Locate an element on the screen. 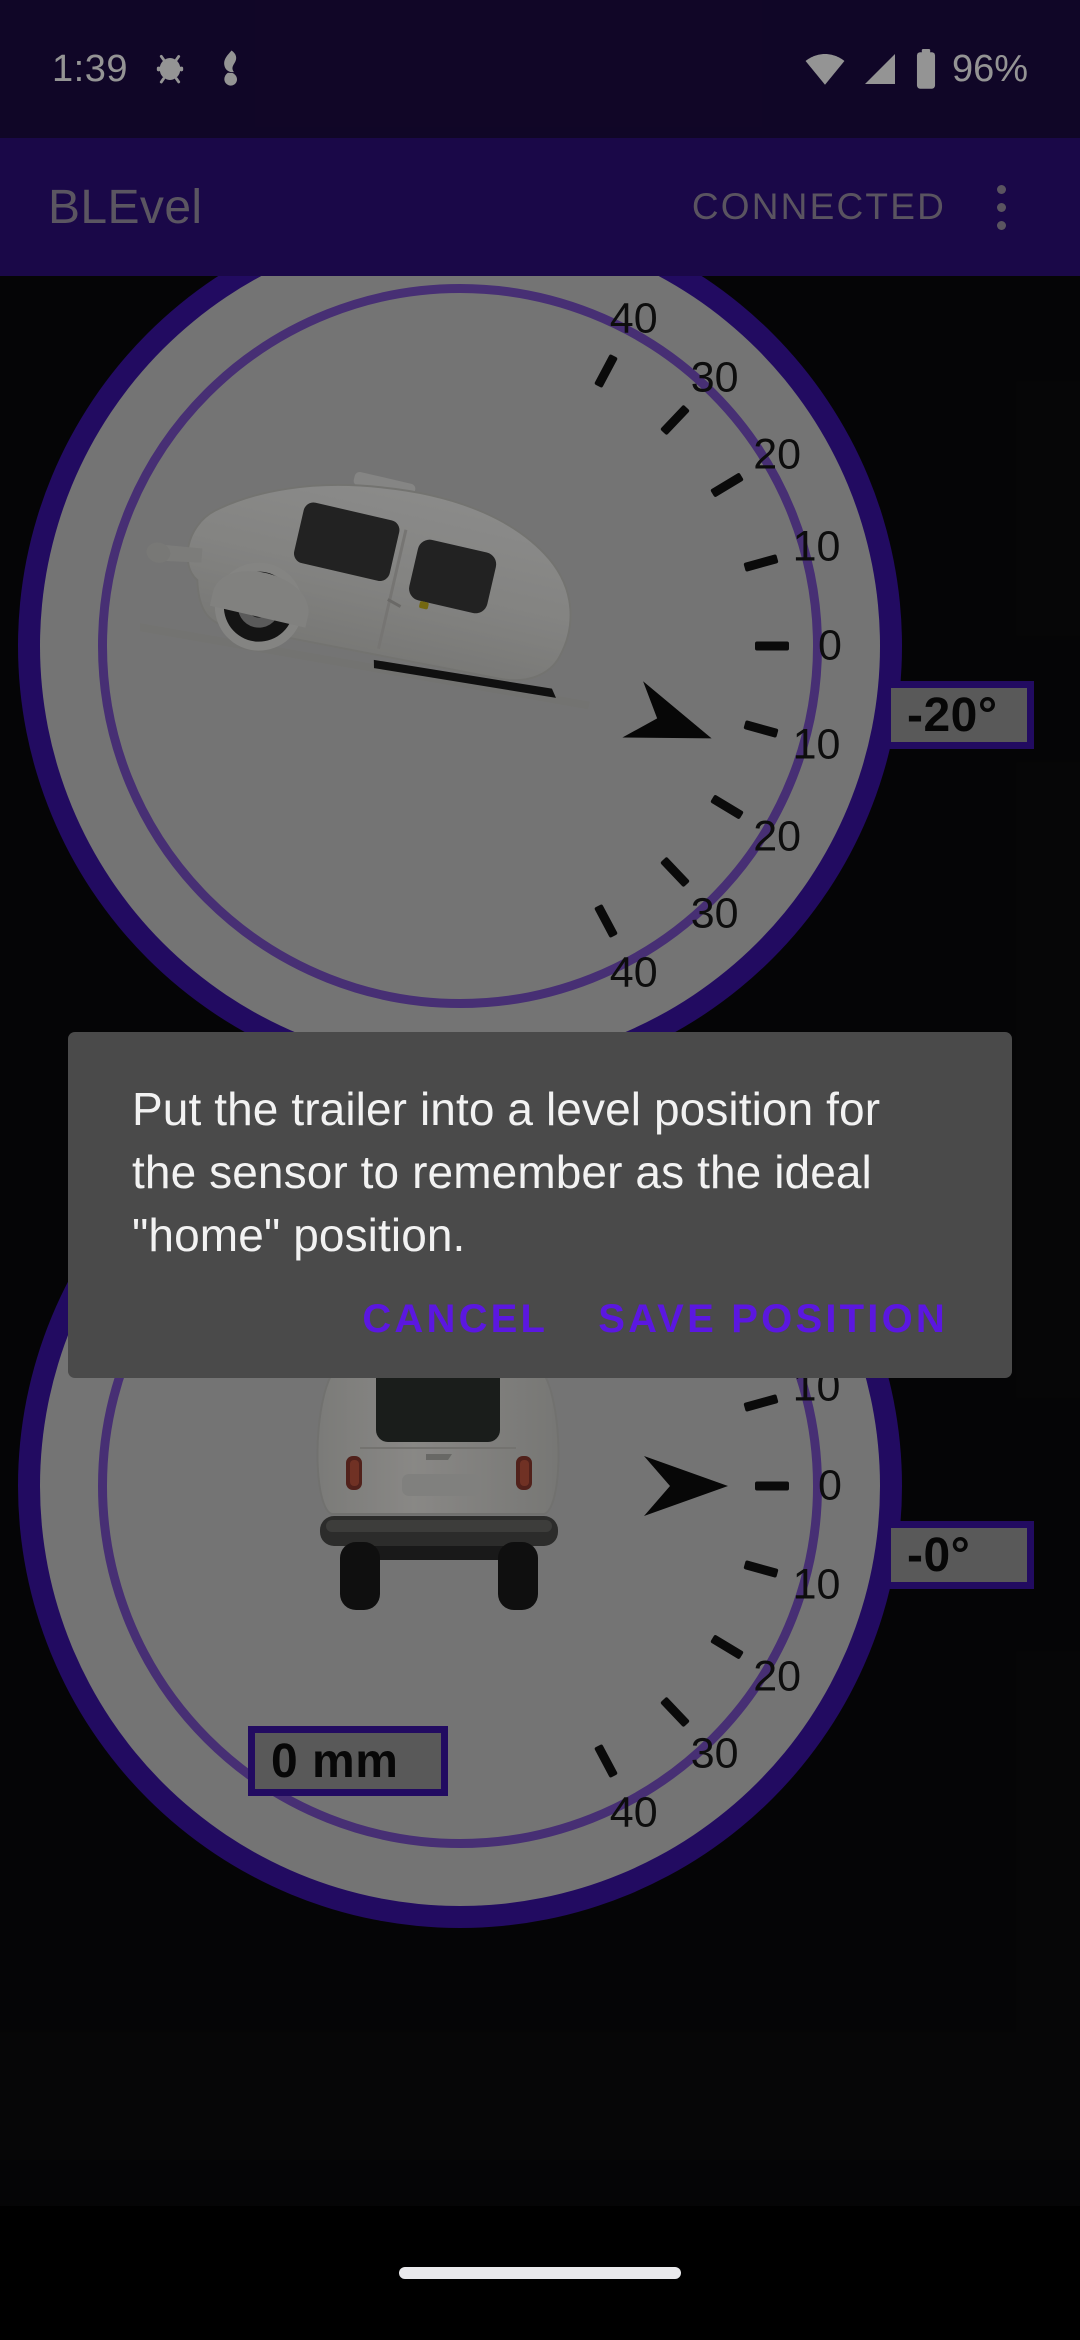 Image resolution: width=1080 pixels, height=2340 pixels. home-gesture-pill is located at coordinates (540, 2273).